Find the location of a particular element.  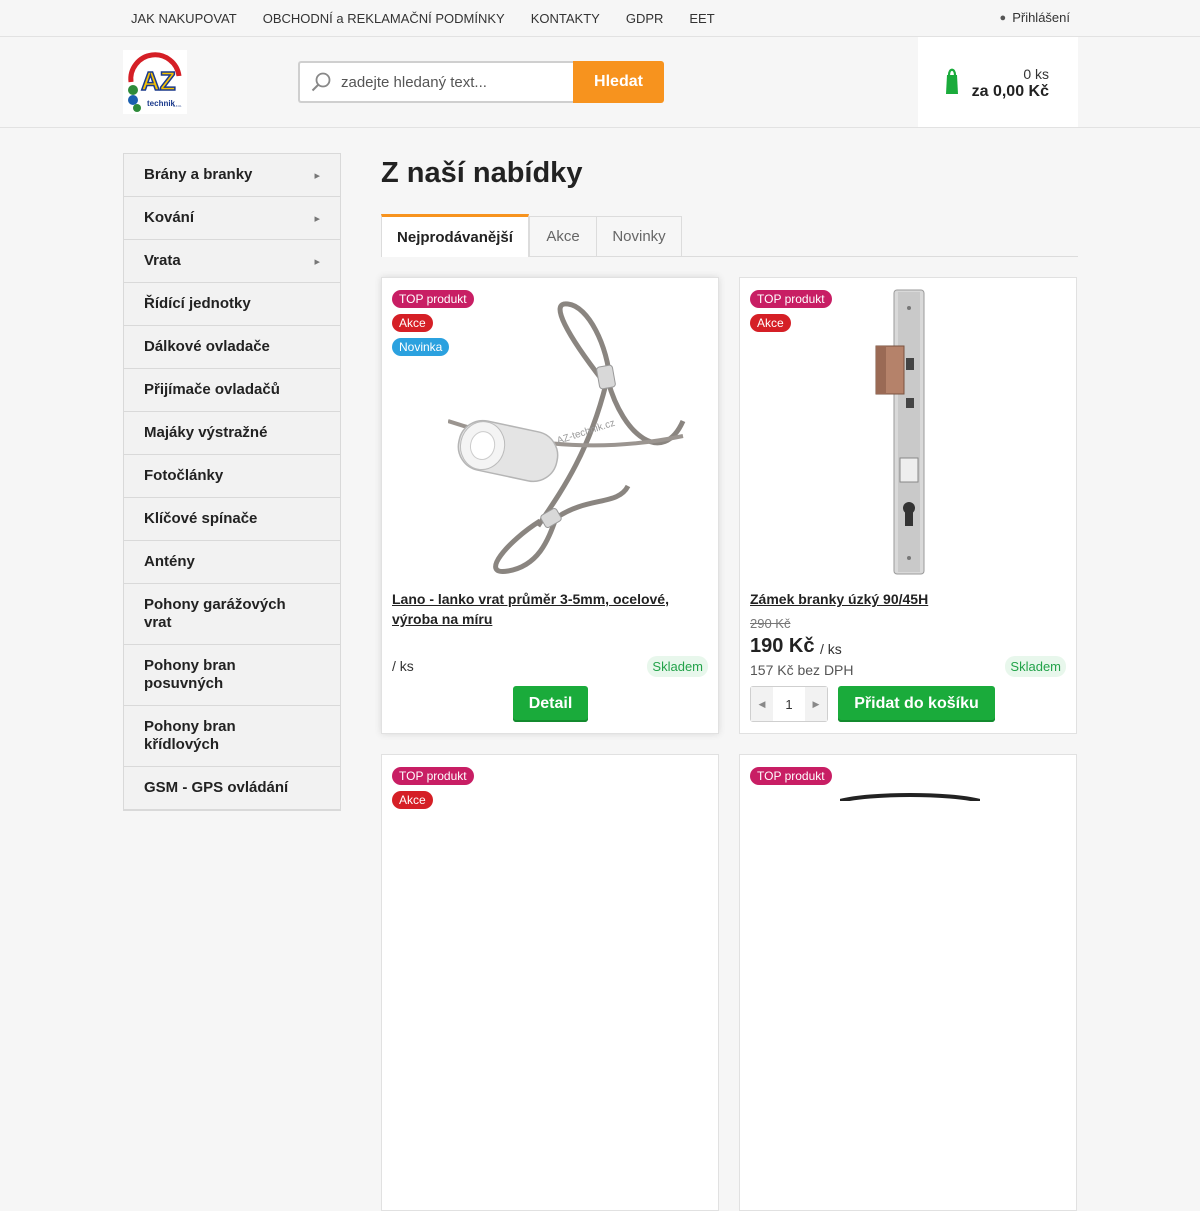

sidebar-item-label: Kování is located at coordinates (169, 217).